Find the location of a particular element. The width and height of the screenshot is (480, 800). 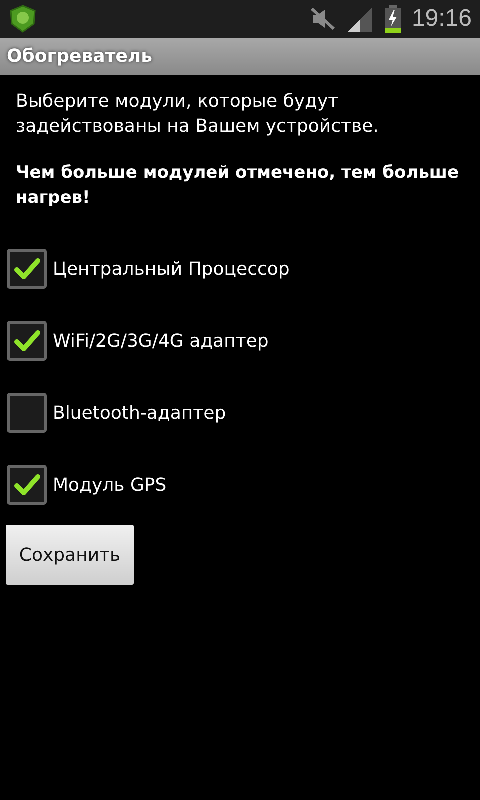

checkbox-label: Bluetooth-адаптер is located at coordinates (139, 413).